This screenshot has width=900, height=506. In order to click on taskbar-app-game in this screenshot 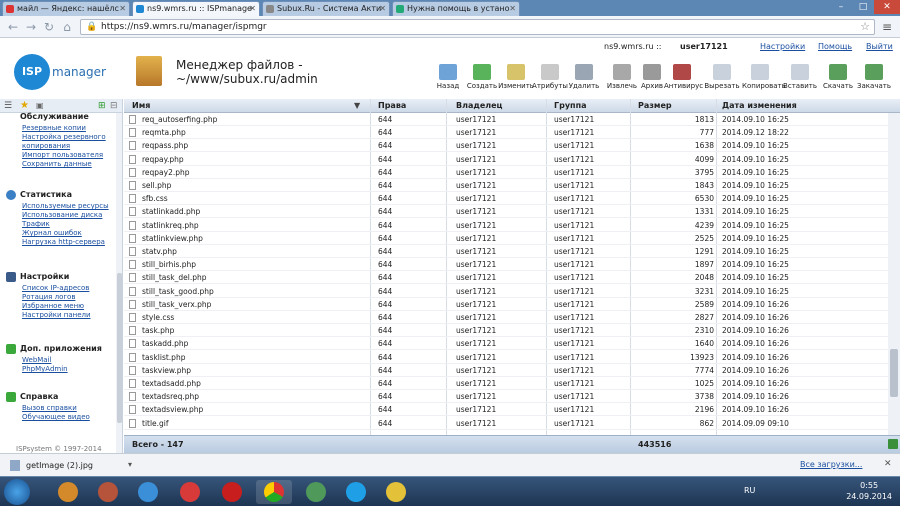, I will do `click(396, 492)`.